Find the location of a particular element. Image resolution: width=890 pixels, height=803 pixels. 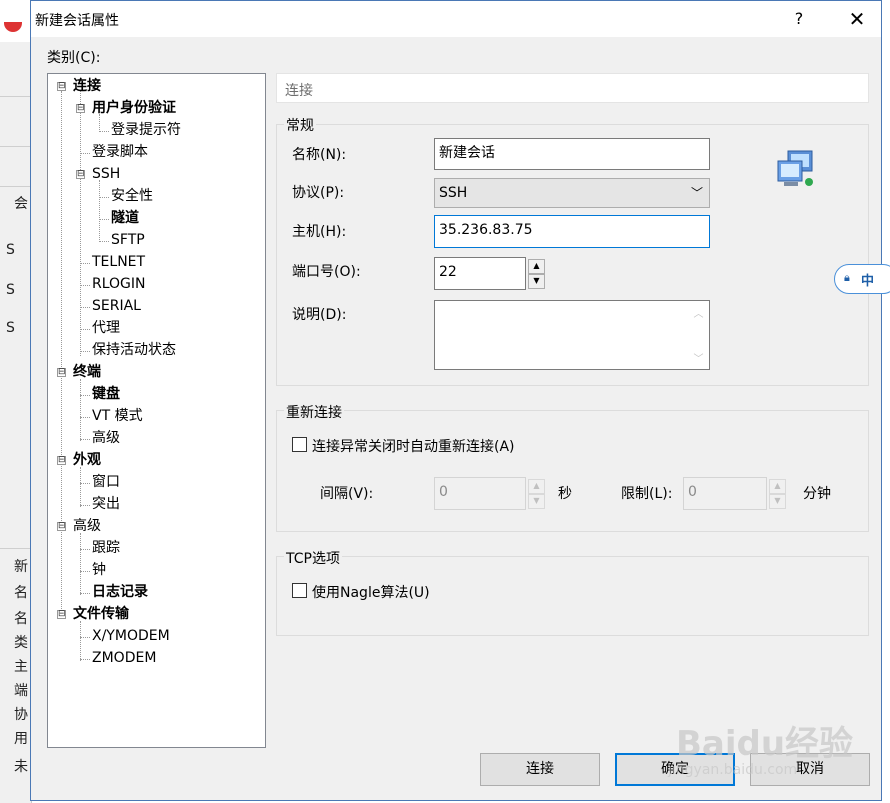

app-logo-icon is located at coordinates (13, 27).